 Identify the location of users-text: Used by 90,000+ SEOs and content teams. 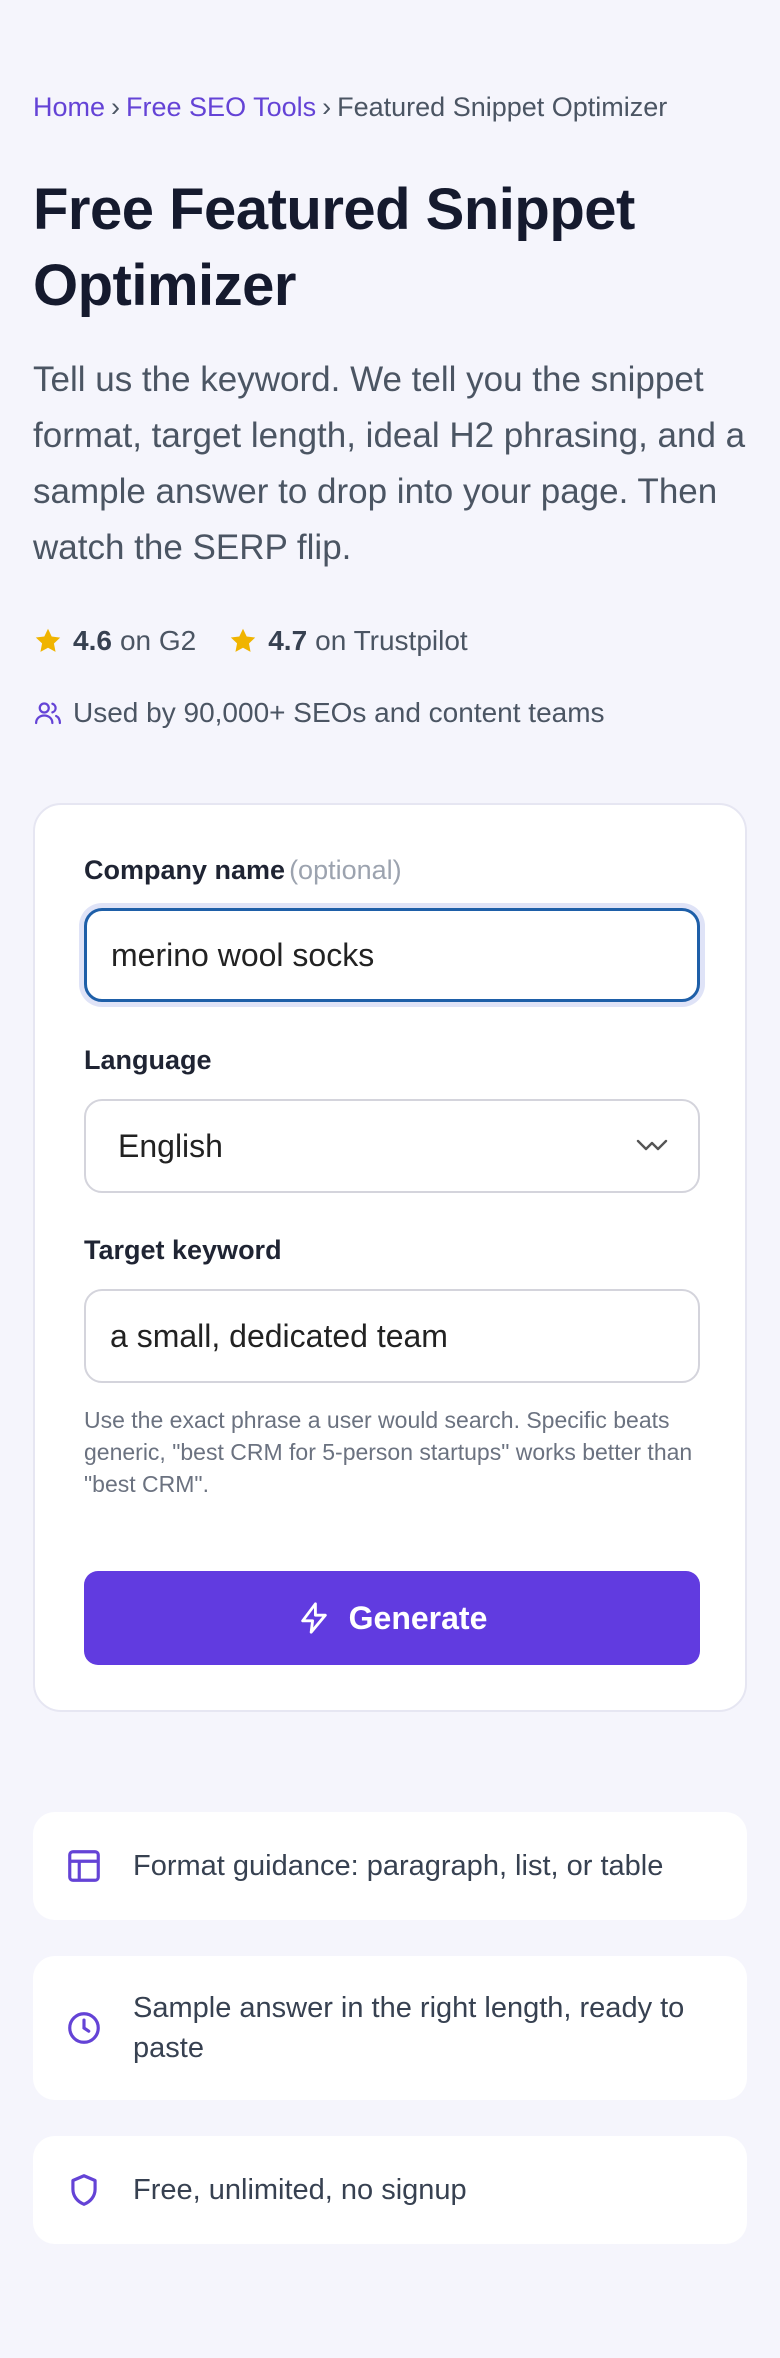
(339, 712).